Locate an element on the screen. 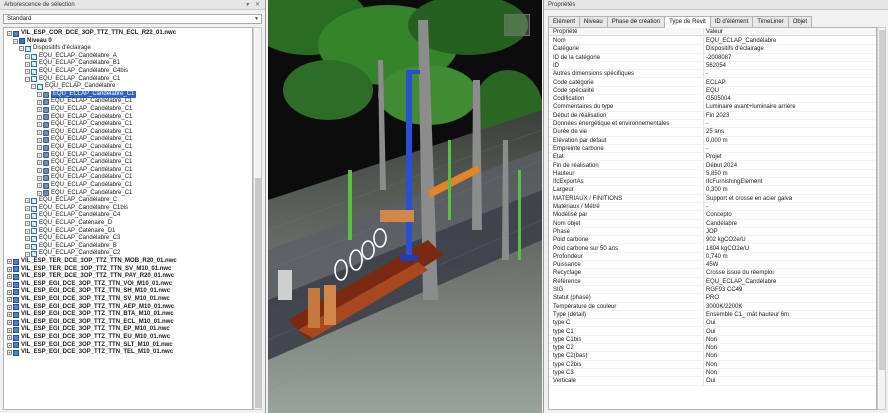 The width and height of the screenshot is (888, 413). property-row: Référence EQU_ECLAP_Candélabre is located at coordinates (712, 281).